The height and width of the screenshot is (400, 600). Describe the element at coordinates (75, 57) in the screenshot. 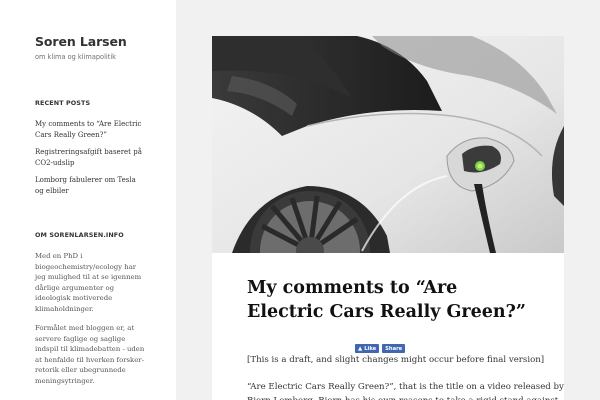

I see `site-tagline: om klima og klimapolitik` at that location.